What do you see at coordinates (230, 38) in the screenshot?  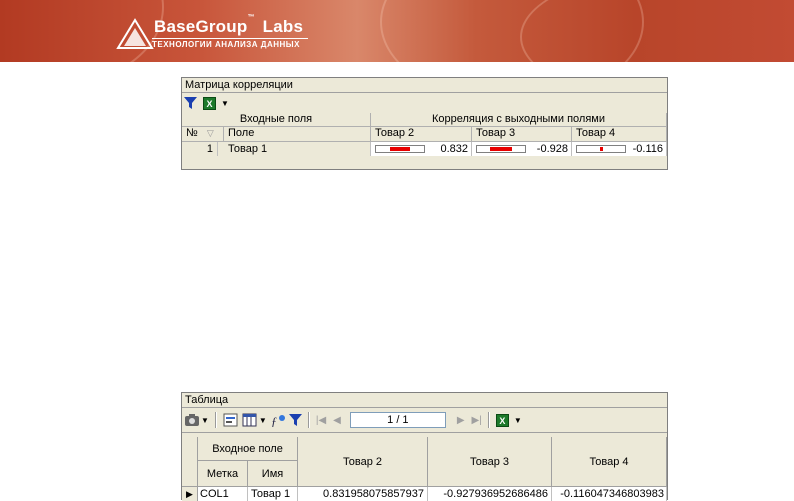 I see `brand-divider` at bounding box center [230, 38].